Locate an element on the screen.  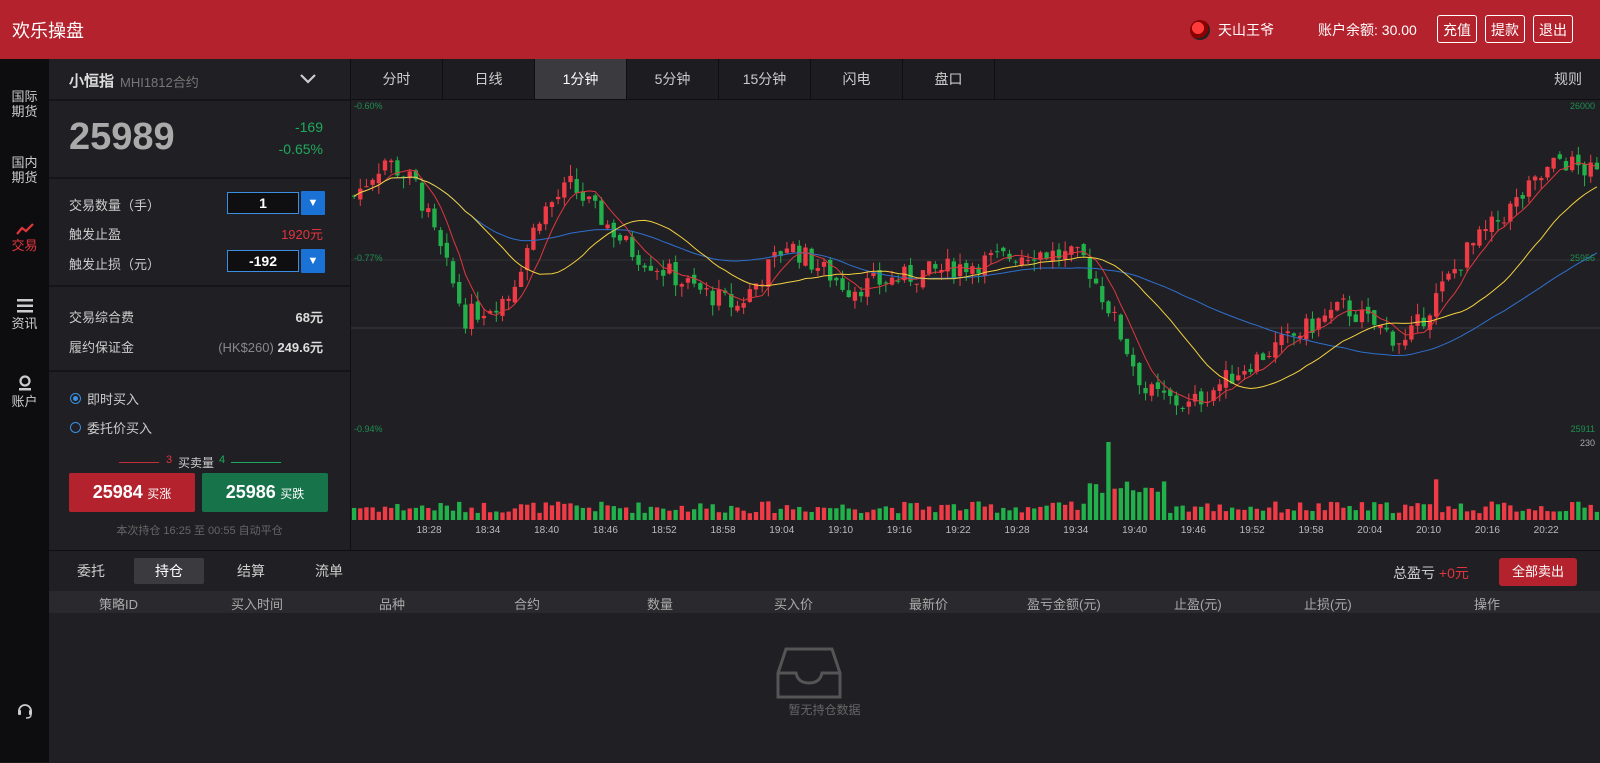
user-info: 天山王爷 is located at coordinates (1232, 30).